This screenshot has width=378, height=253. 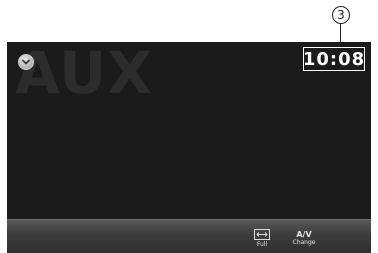 I want to click on bottom-control-bar: Full A/V Change, so click(x=189, y=236).